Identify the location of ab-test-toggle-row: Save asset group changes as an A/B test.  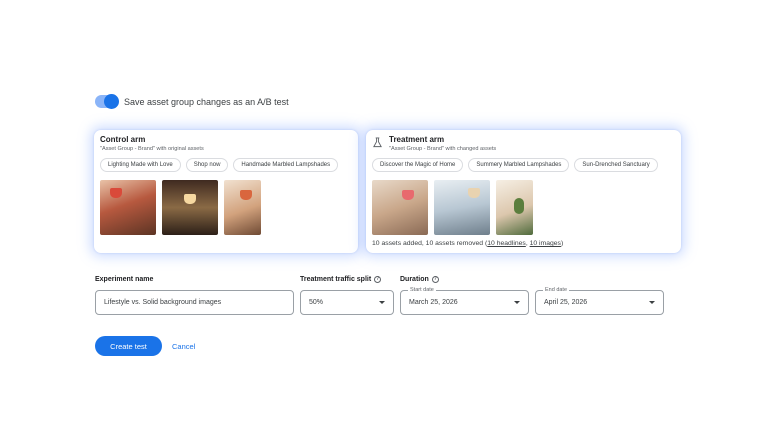
(192, 101).